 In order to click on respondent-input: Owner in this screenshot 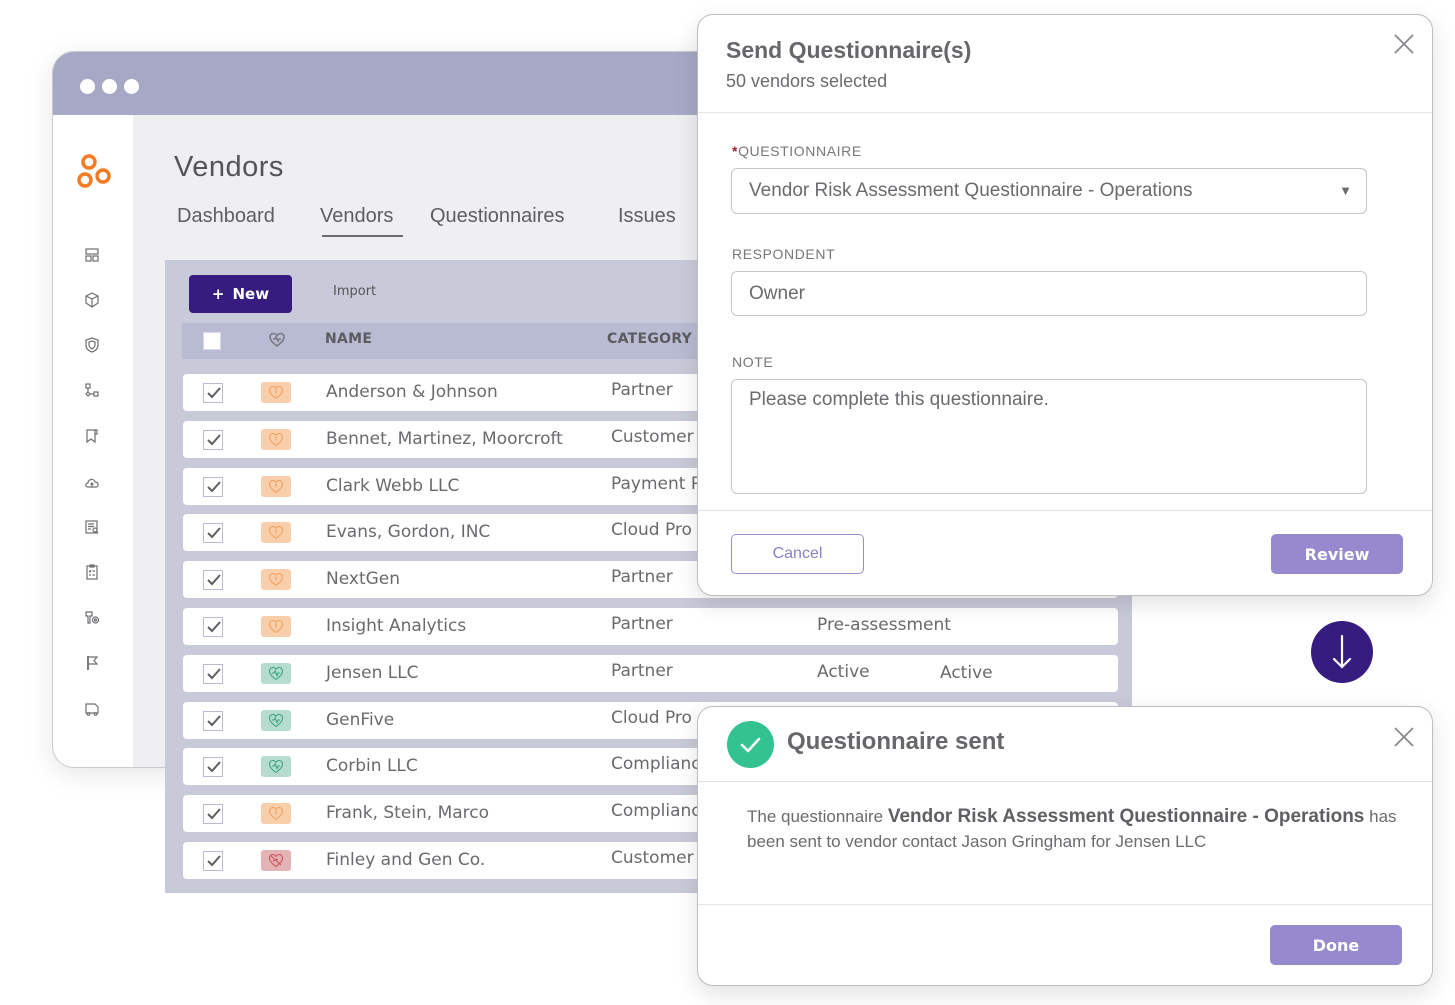, I will do `click(1049, 293)`.